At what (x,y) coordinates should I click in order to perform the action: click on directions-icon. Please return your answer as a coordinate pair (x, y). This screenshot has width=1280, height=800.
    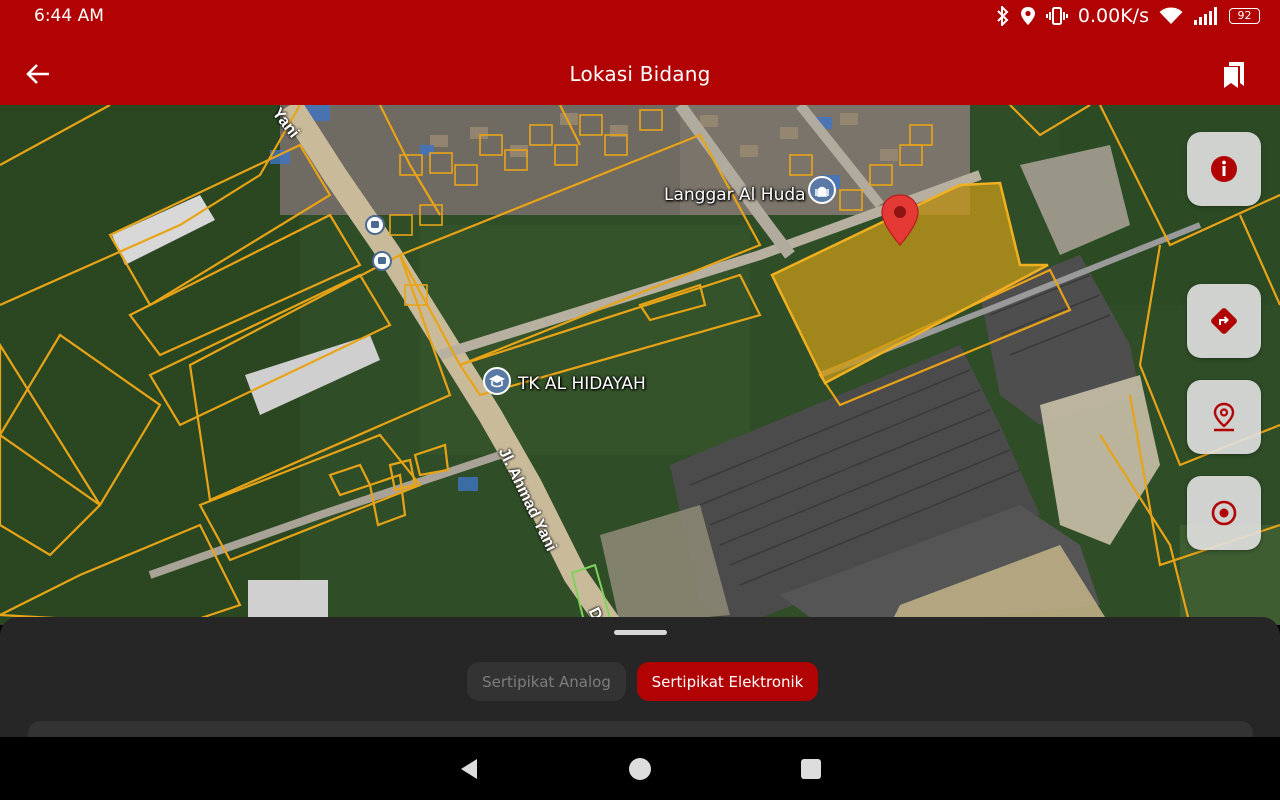
    Looking at the image, I should click on (1224, 321).